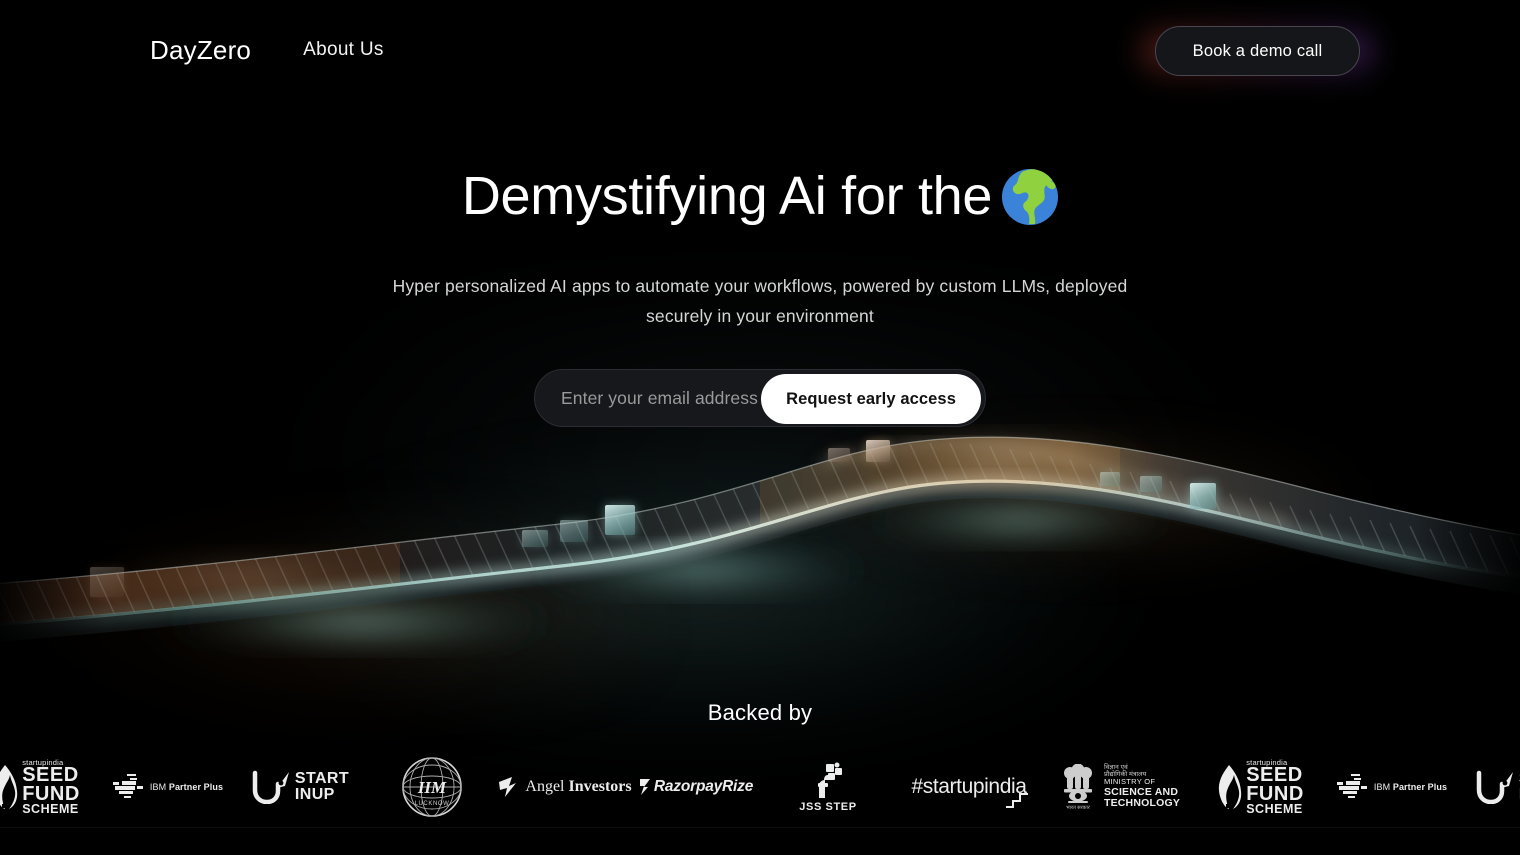 The image size is (1520, 855). What do you see at coordinates (828, 787) in the screenshot?
I see `partner-logo-jss-step: JSS STEP` at bounding box center [828, 787].